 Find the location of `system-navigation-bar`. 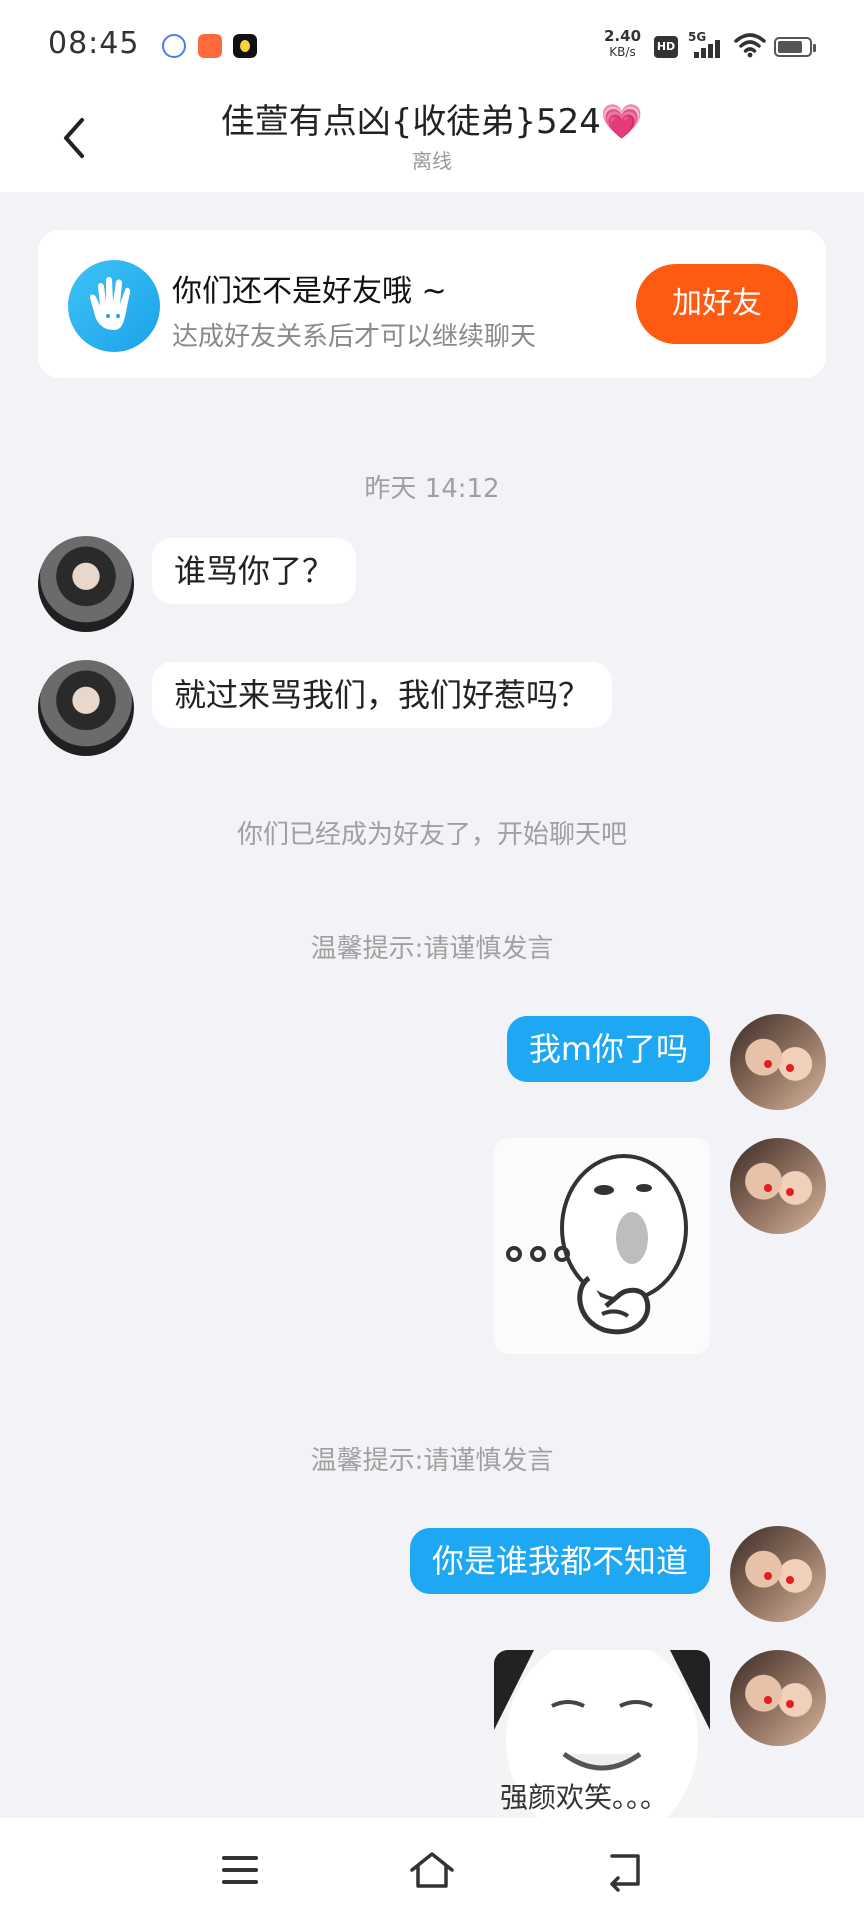

system-navigation-bar is located at coordinates (432, 1869).